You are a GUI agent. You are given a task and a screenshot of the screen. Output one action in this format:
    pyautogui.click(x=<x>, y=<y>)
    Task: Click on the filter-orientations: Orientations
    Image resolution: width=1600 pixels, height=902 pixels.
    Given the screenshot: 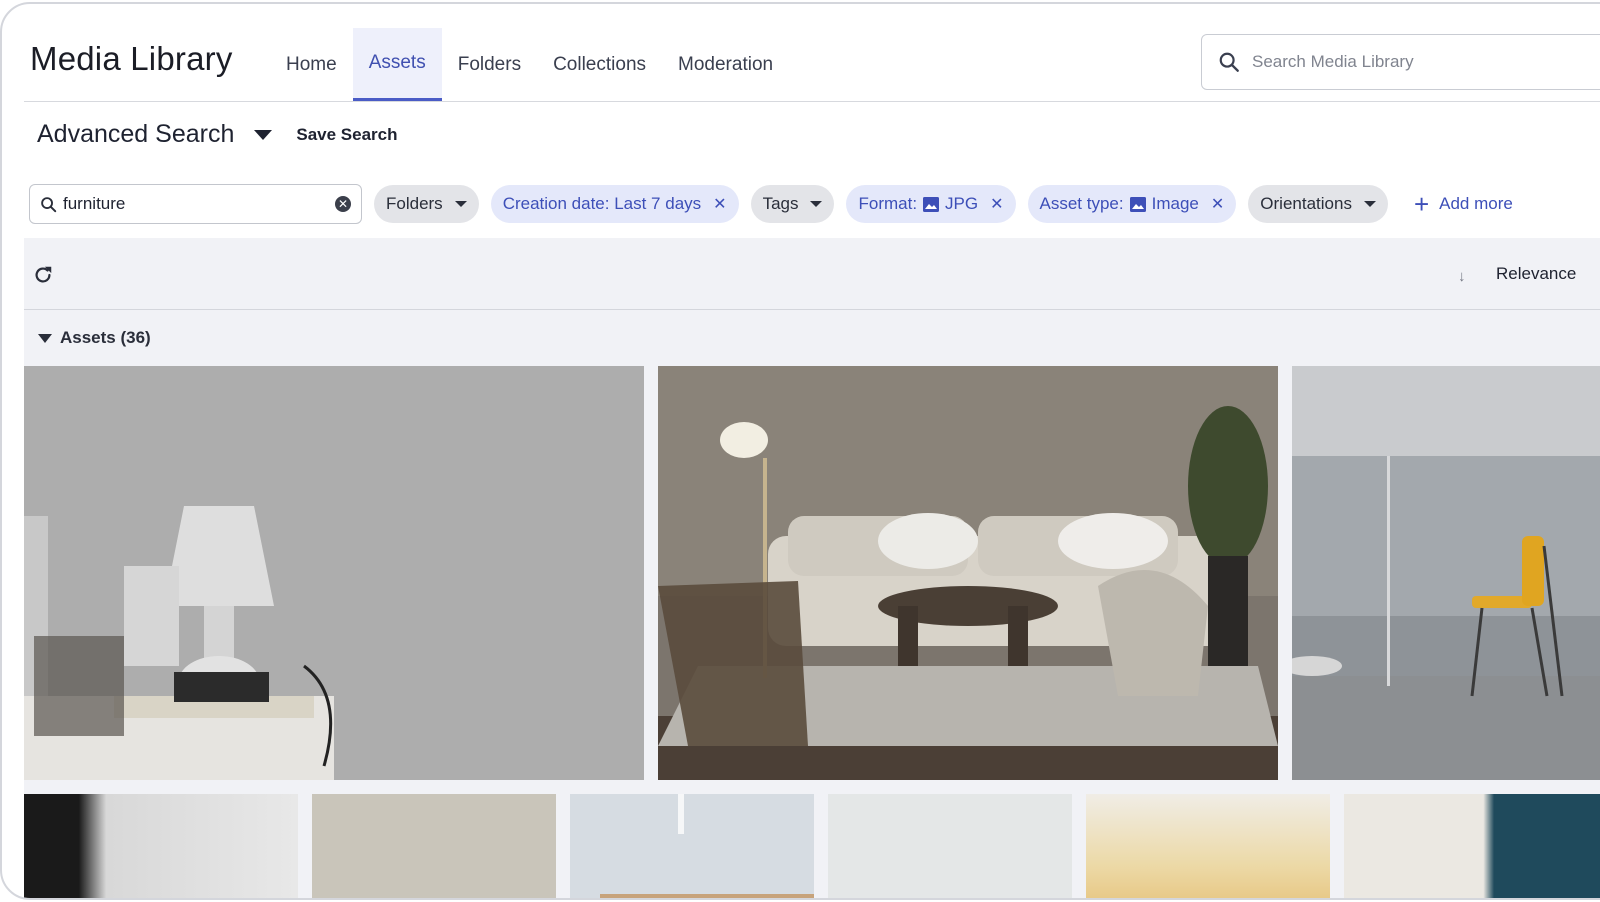 What is the action you would take?
    pyautogui.click(x=1318, y=204)
    